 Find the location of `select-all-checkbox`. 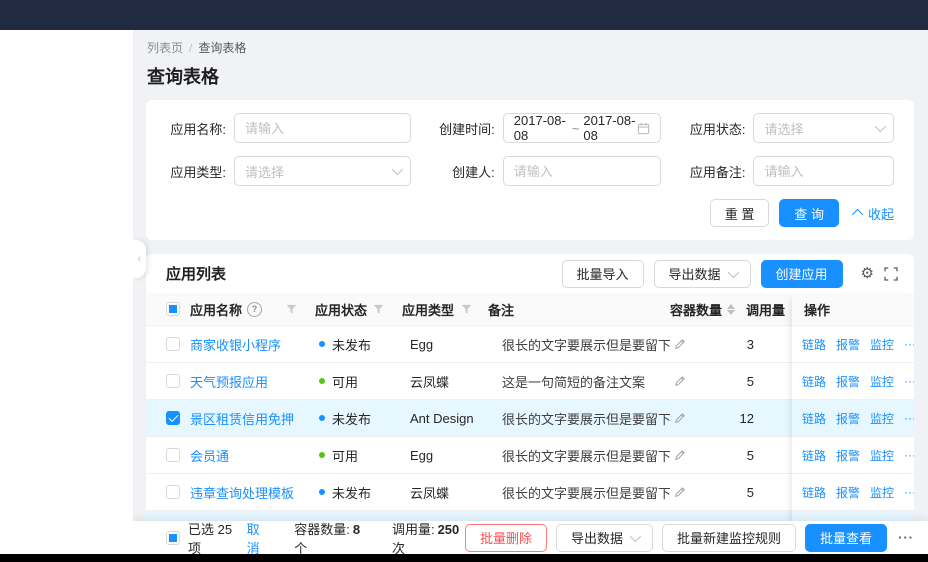

select-all-checkbox is located at coordinates (173, 309).